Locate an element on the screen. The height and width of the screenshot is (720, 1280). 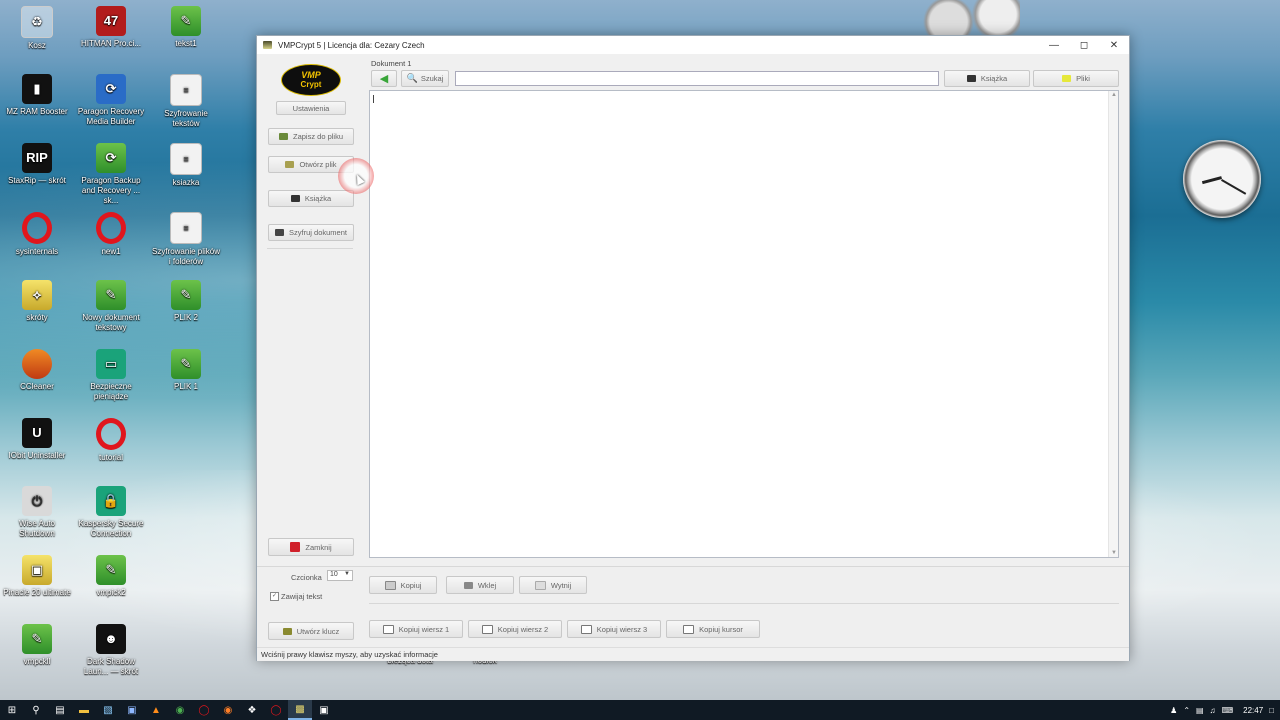
network-icon: ▤ is located at coordinates (1200, 710).